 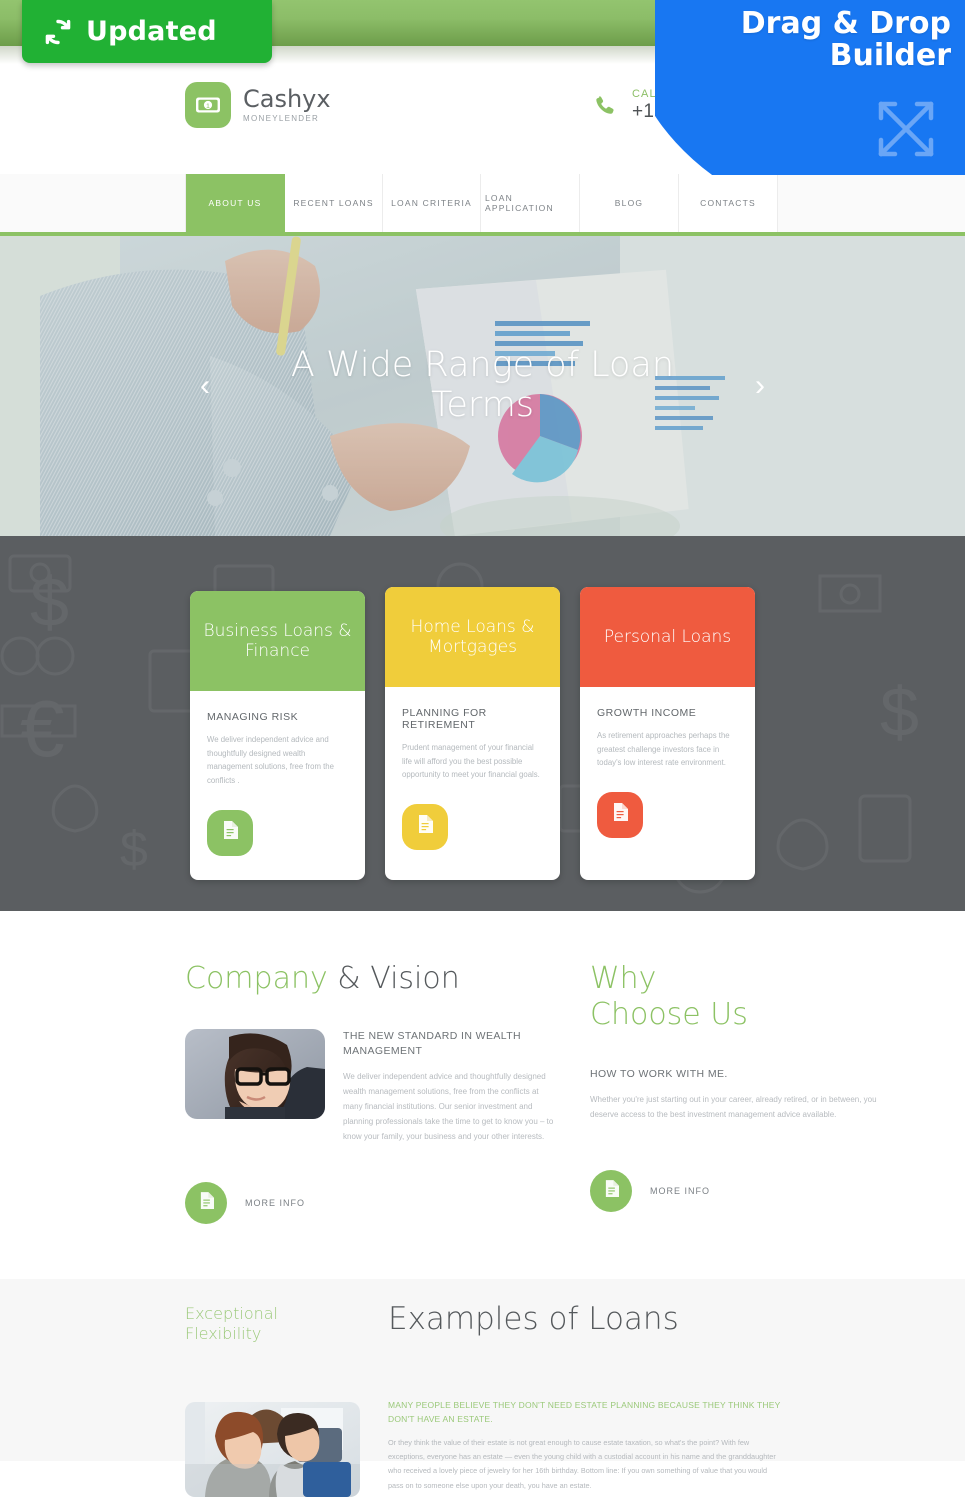 What do you see at coordinates (272, 1324) in the screenshot?
I see `exceptional-flexibility-kicker: Exceptional Flexibility` at bounding box center [272, 1324].